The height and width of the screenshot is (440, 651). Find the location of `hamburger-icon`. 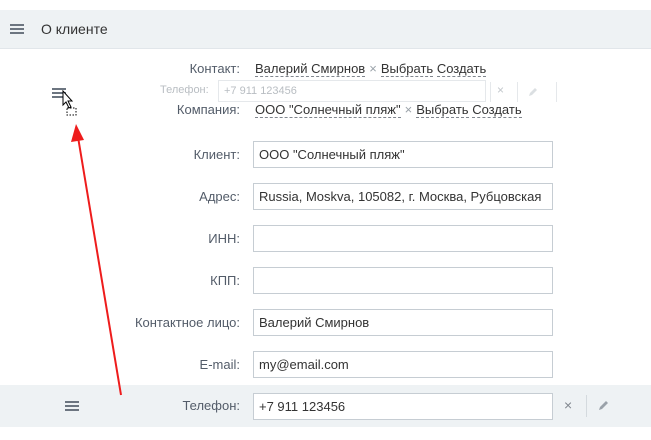

hamburger-icon is located at coordinates (17, 29).